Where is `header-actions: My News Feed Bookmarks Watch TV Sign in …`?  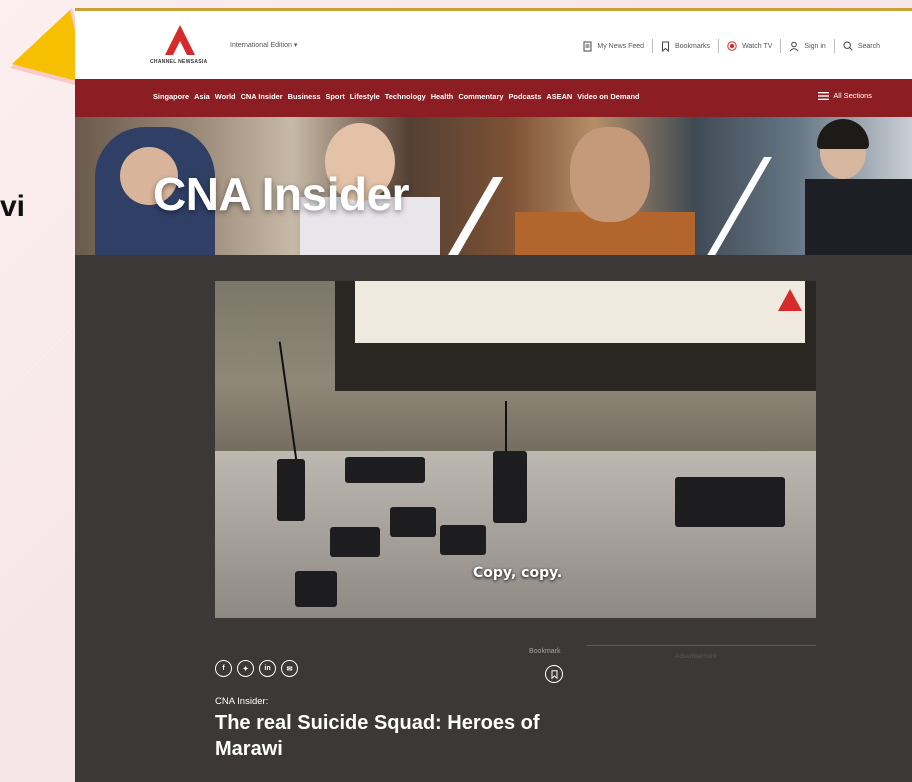 header-actions: My News Feed Bookmarks Watch TV Sign in … is located at coordinates (731, 46).